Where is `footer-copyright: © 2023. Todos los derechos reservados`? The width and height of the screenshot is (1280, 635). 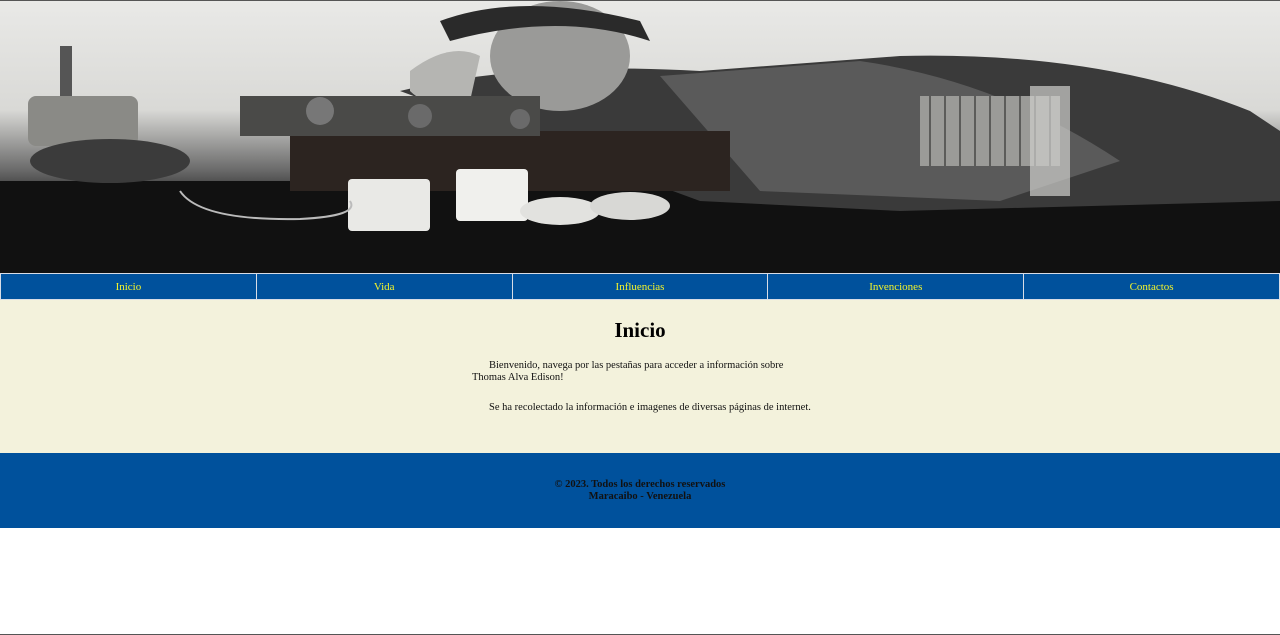
footer-copyright: © 2023. Todos los derechos reservados is located at coordinates (640, 484).